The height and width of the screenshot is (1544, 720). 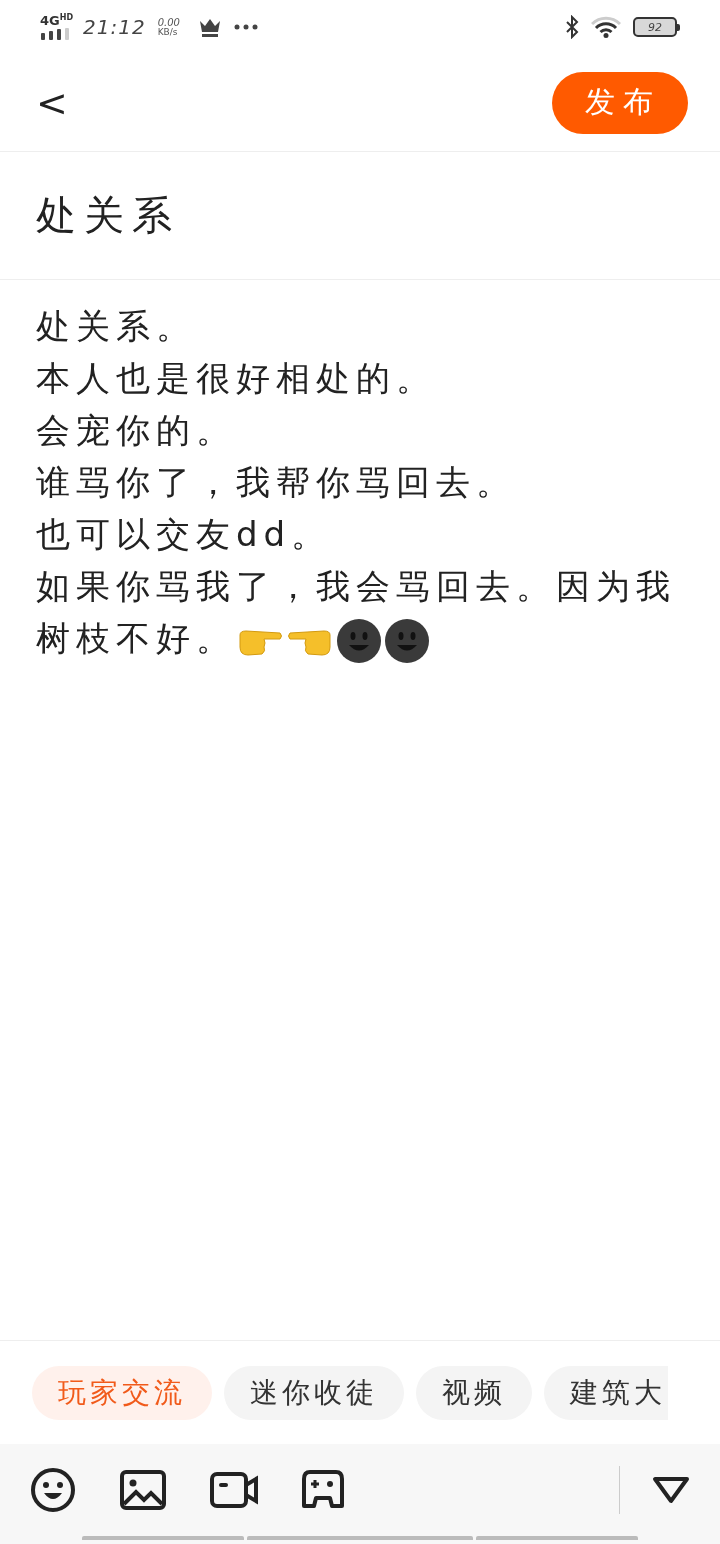 What do you see at coordinates (116, 326) in the screenshot?
I see `body-line: 处关系。` at bounding box center [116, 326].